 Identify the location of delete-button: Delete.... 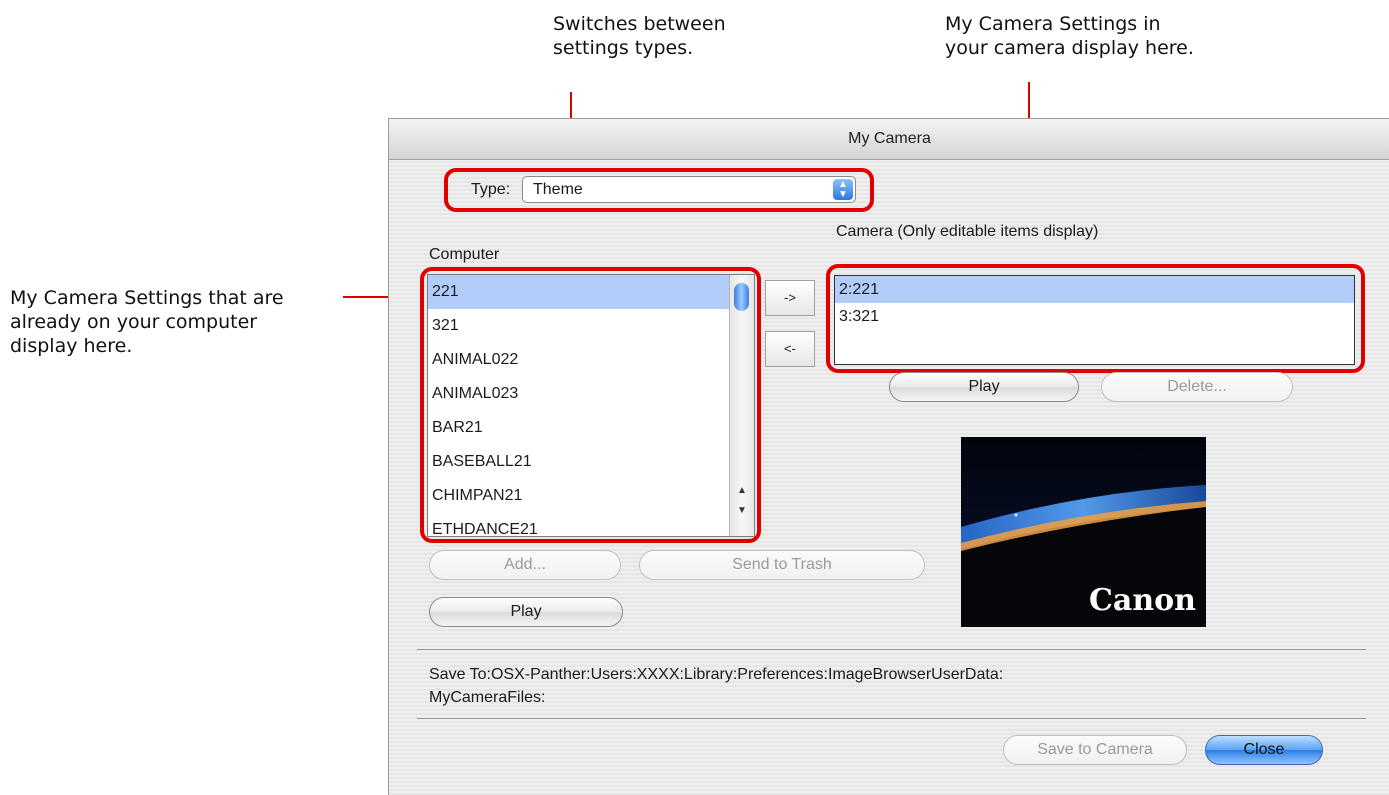
(1197, 387).